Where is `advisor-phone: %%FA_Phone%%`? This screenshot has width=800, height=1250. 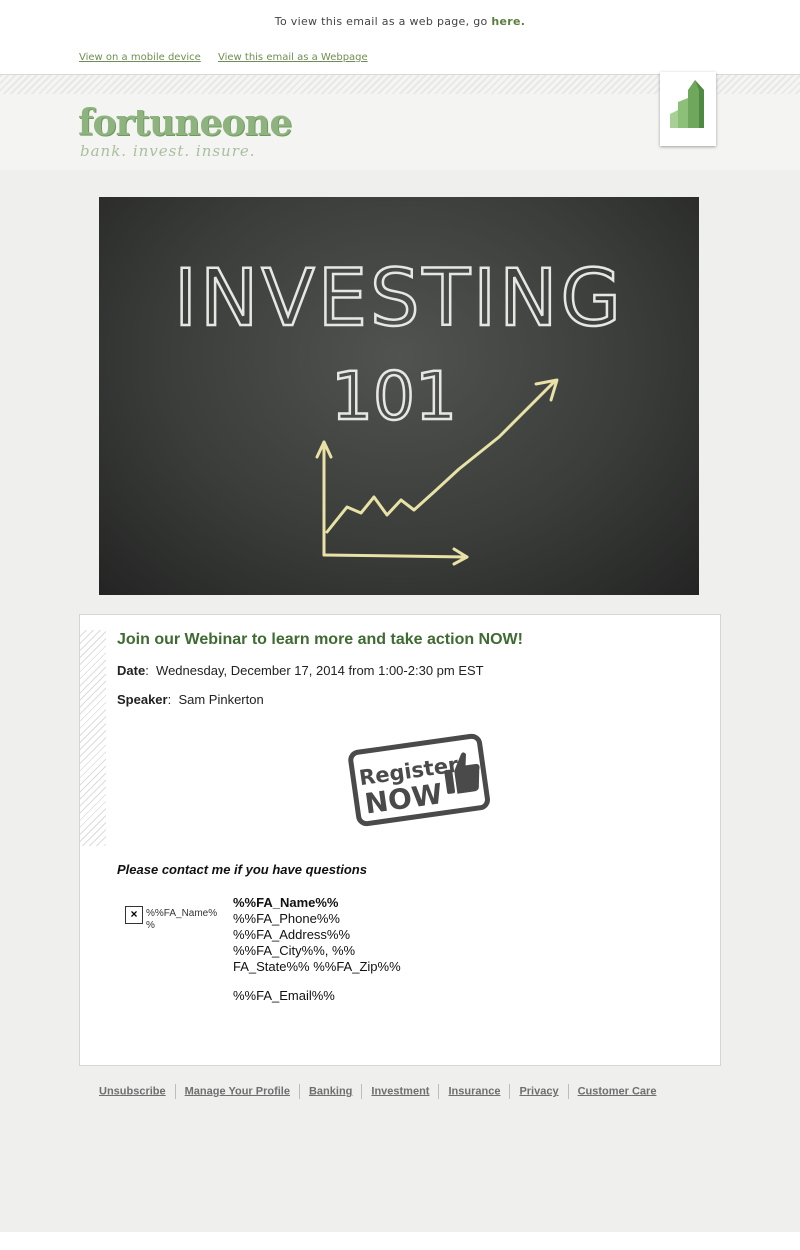
advisor-phone: %%FA_Phone%% is located at coordinates (286, 919).